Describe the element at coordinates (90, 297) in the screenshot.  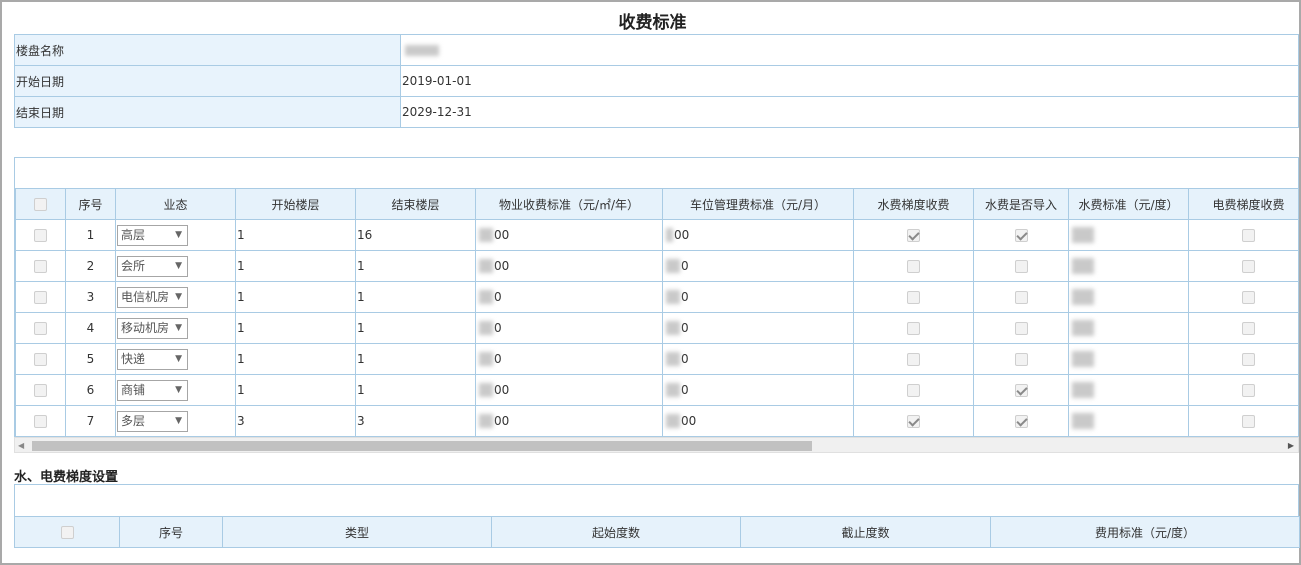
I see `row-seq: 3` at that location.